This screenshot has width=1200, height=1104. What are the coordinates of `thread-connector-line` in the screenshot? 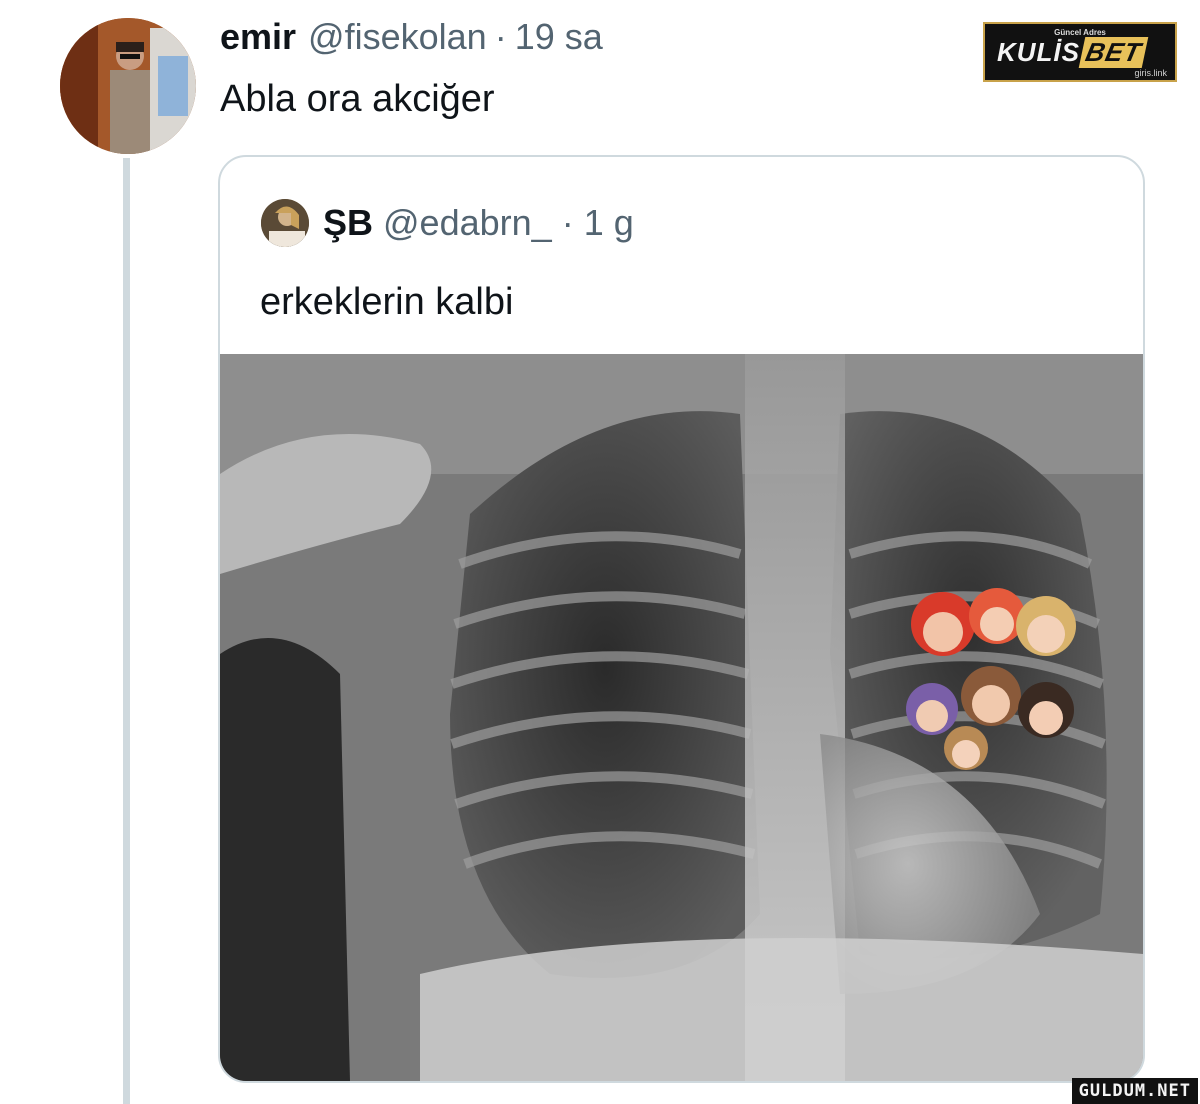 It's located at (126, 631).